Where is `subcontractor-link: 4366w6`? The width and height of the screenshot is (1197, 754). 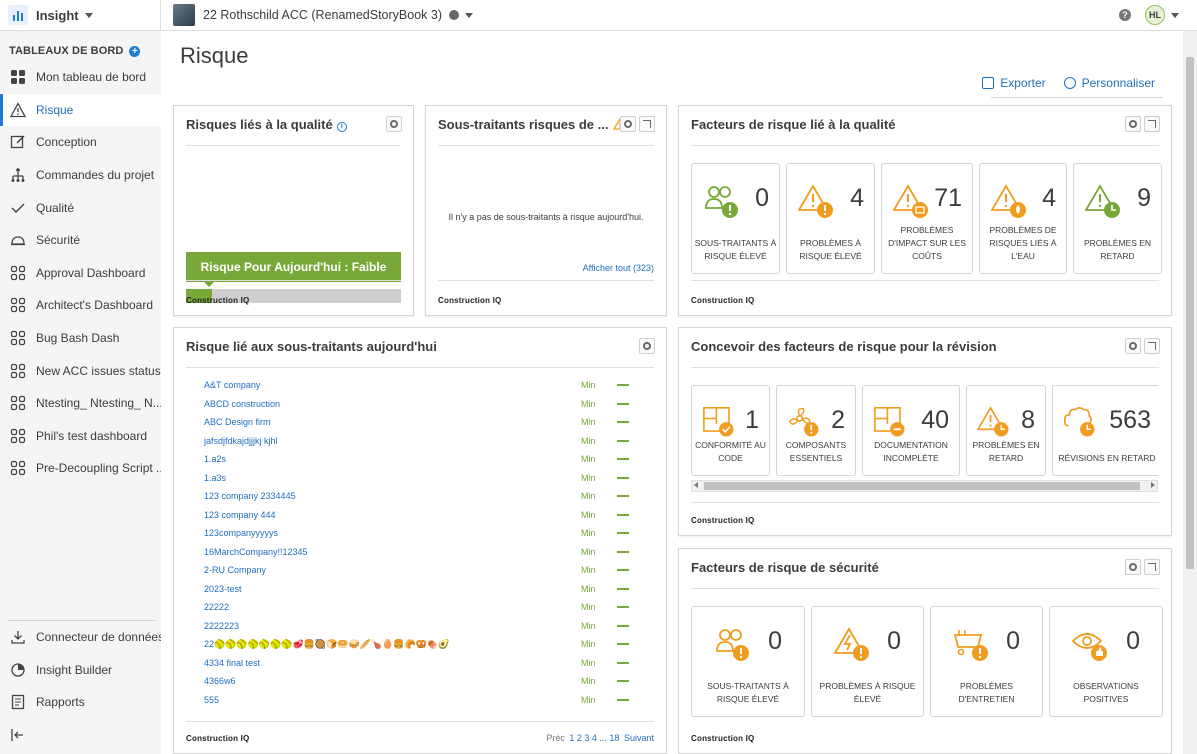 subcontractor-link: 4366w6 is located at coordinates (220, 681).